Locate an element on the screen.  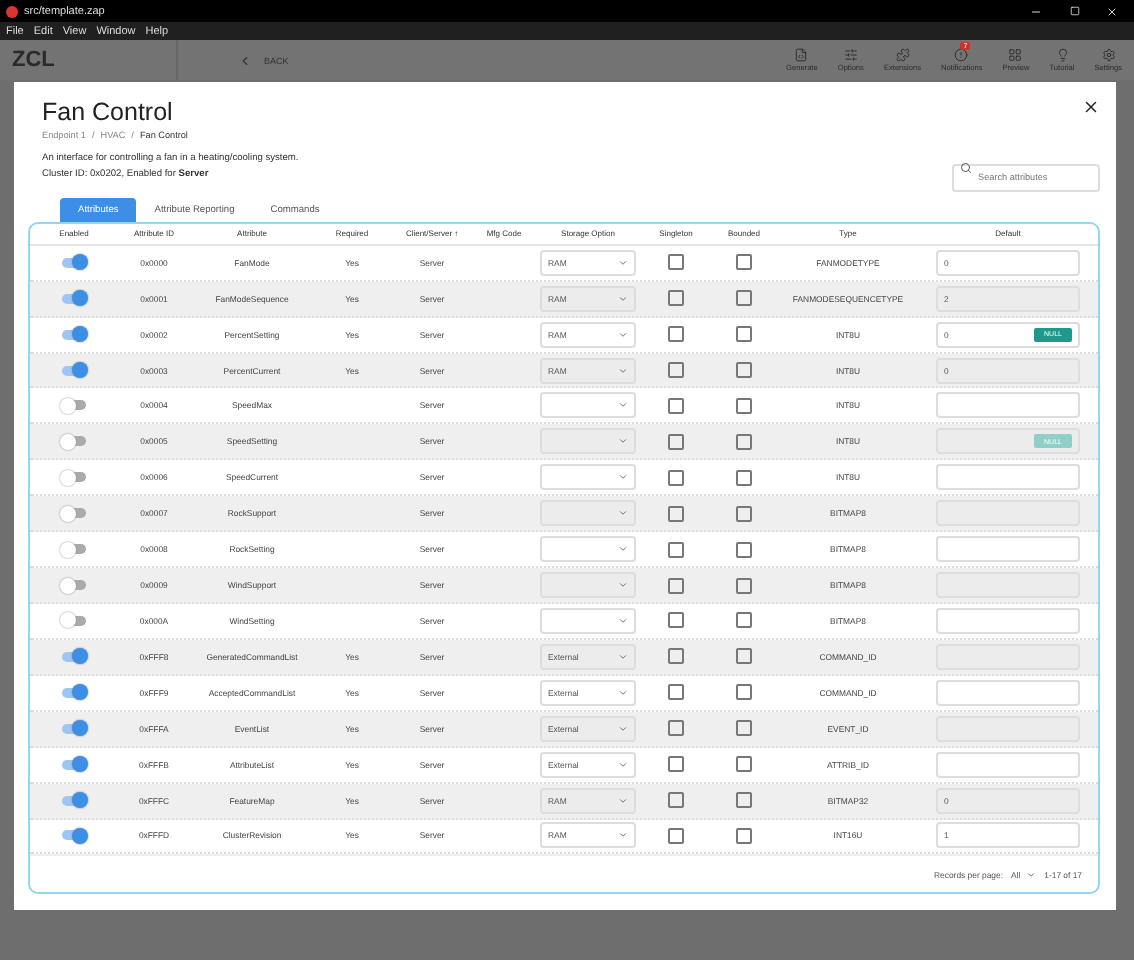
puzzle-icon is located at coordinates (902, 55).